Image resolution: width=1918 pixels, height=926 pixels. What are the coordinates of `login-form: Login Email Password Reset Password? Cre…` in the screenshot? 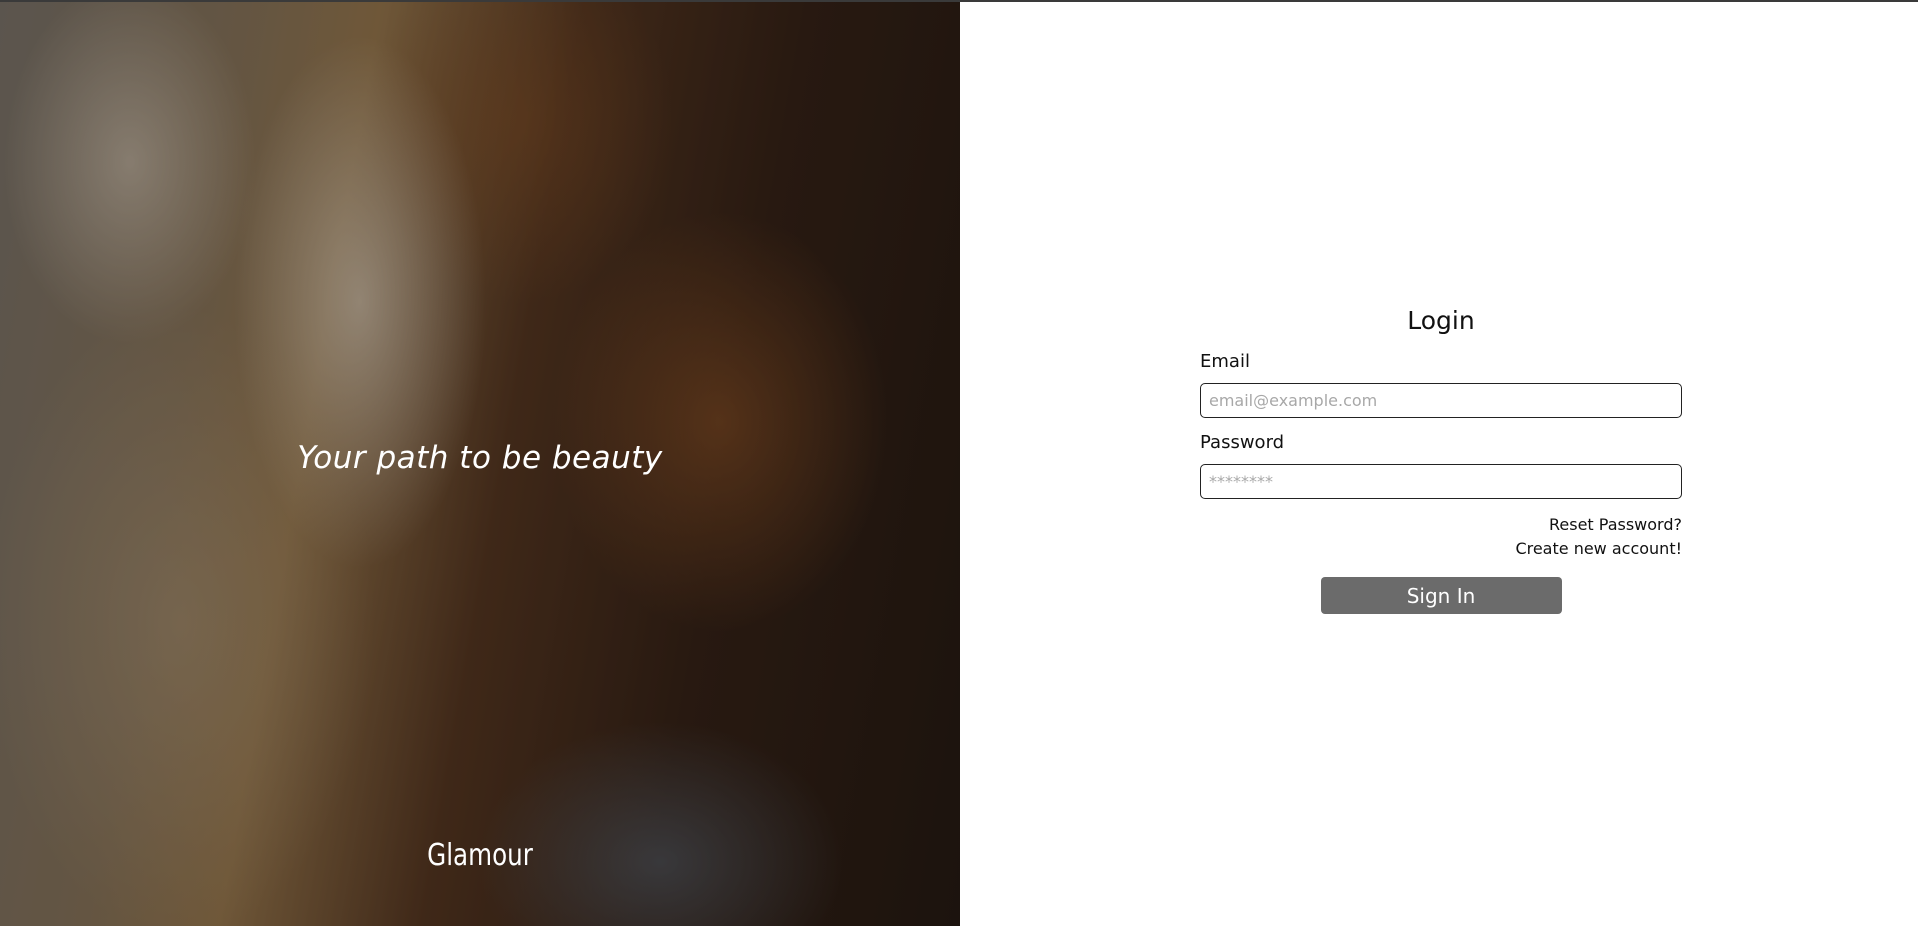 It's located at (1441, 460).